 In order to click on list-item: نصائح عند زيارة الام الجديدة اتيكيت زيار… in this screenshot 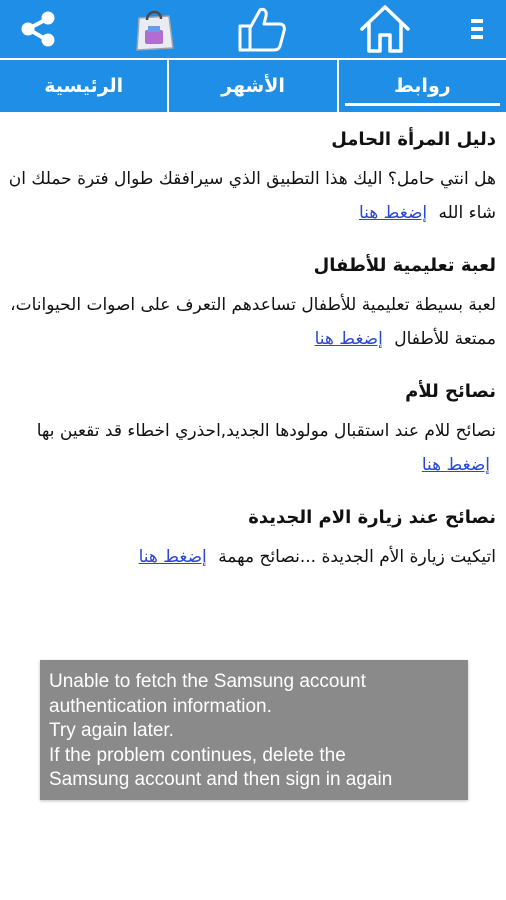, I will do `click(253, 540)`.